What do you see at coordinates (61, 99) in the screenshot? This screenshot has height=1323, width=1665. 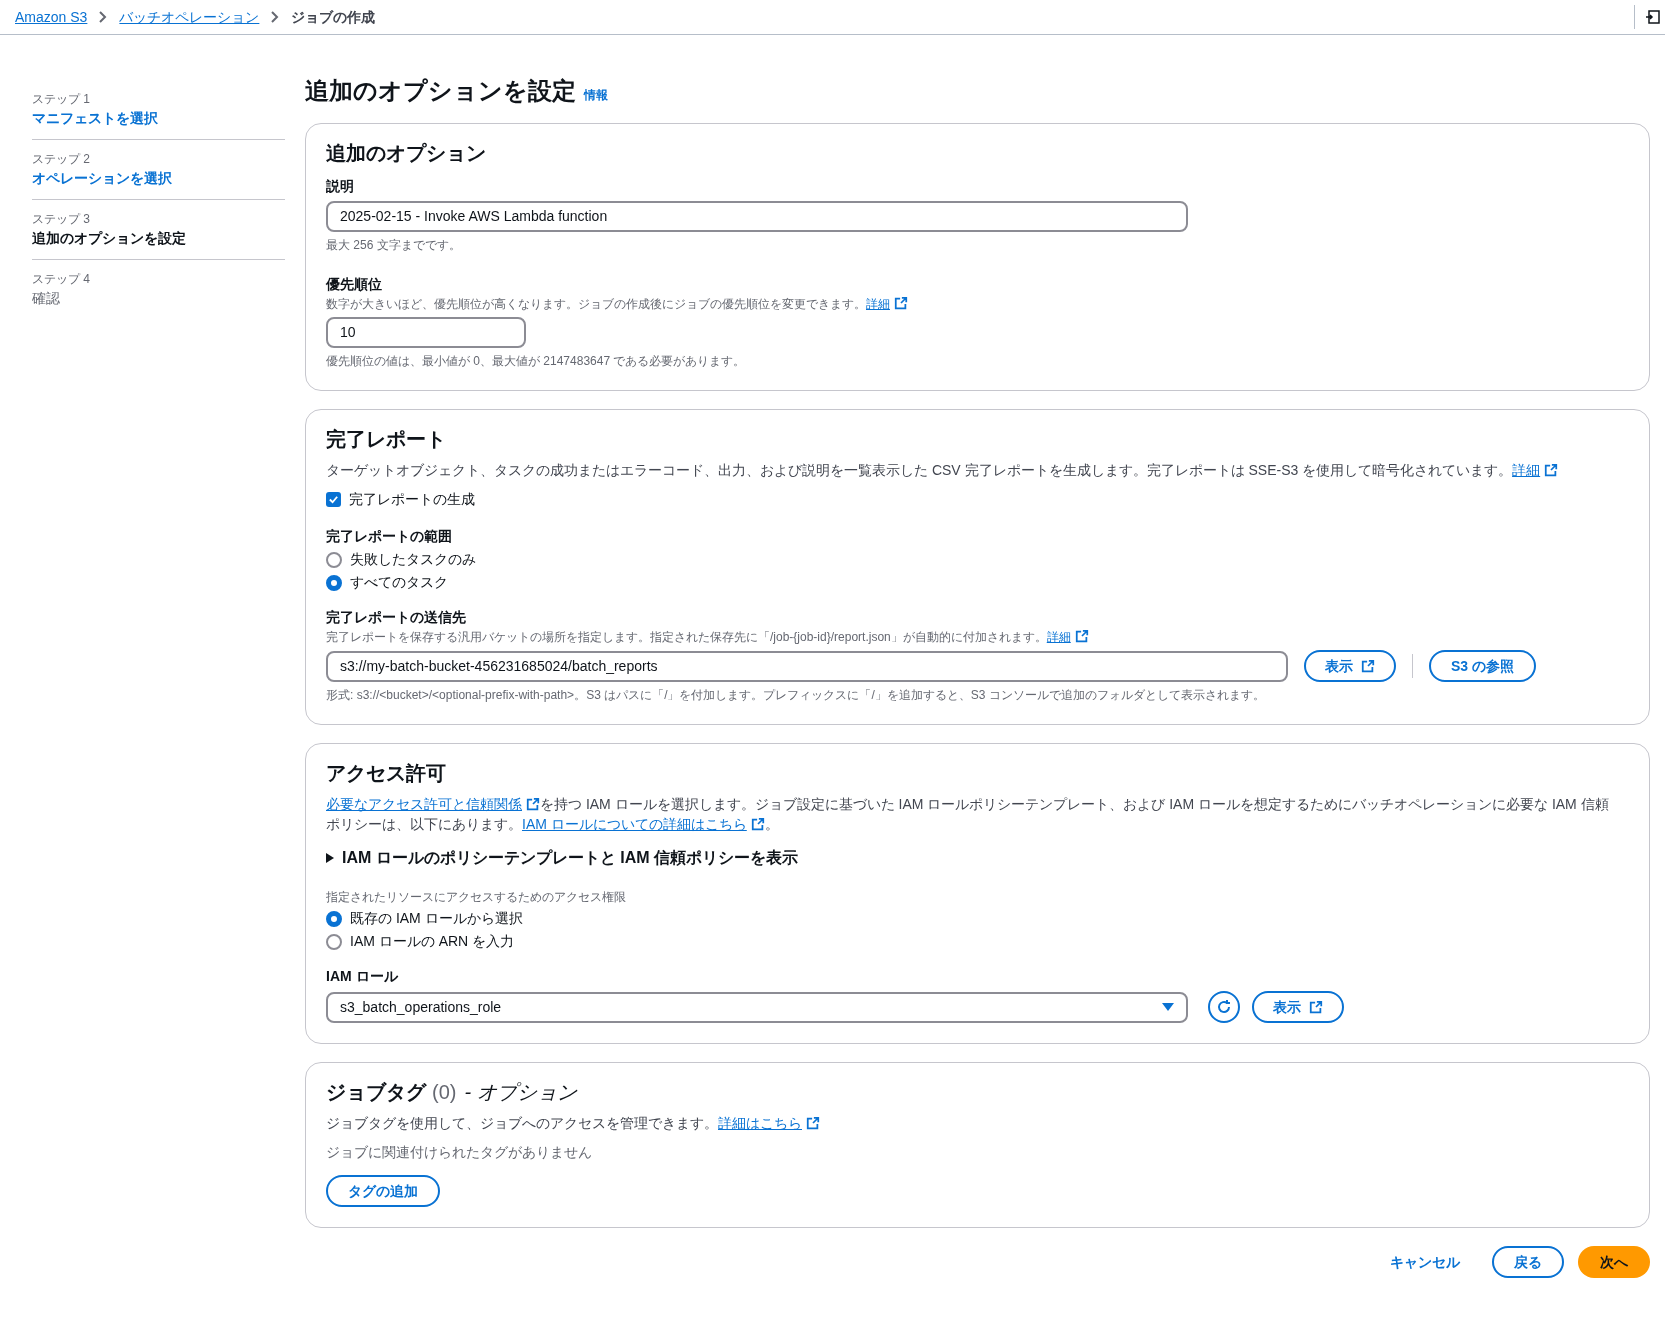 I see `step-number: ステップ 1` at bounding box center [61, 99].